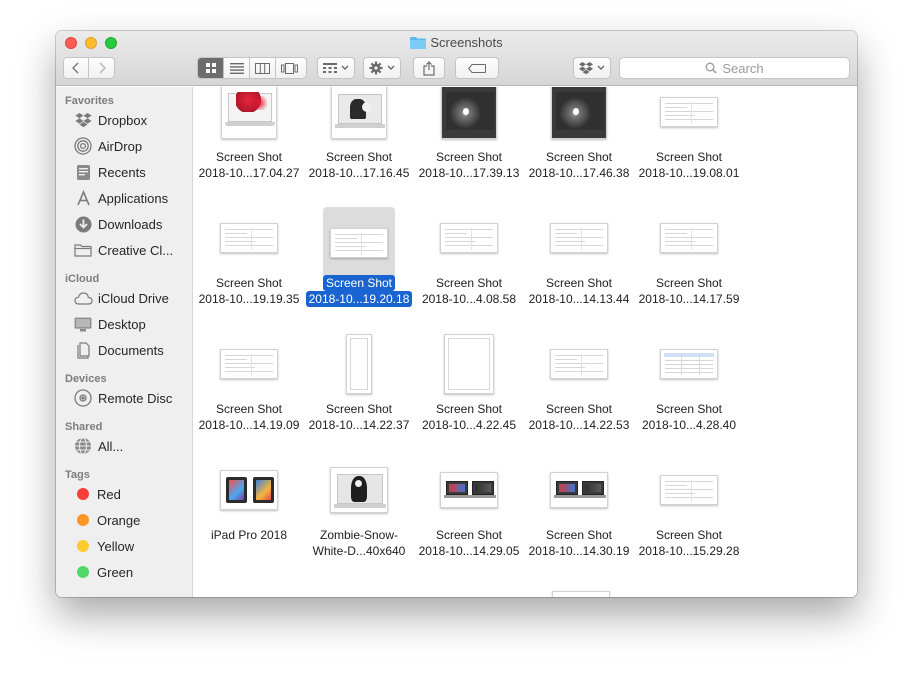 This screenshot has width=913, height=677. Describe the element at coordinates (689, 291) in the screenshot. I see `file-name: Screen Shot 2018-10...14.17.59` at that location.